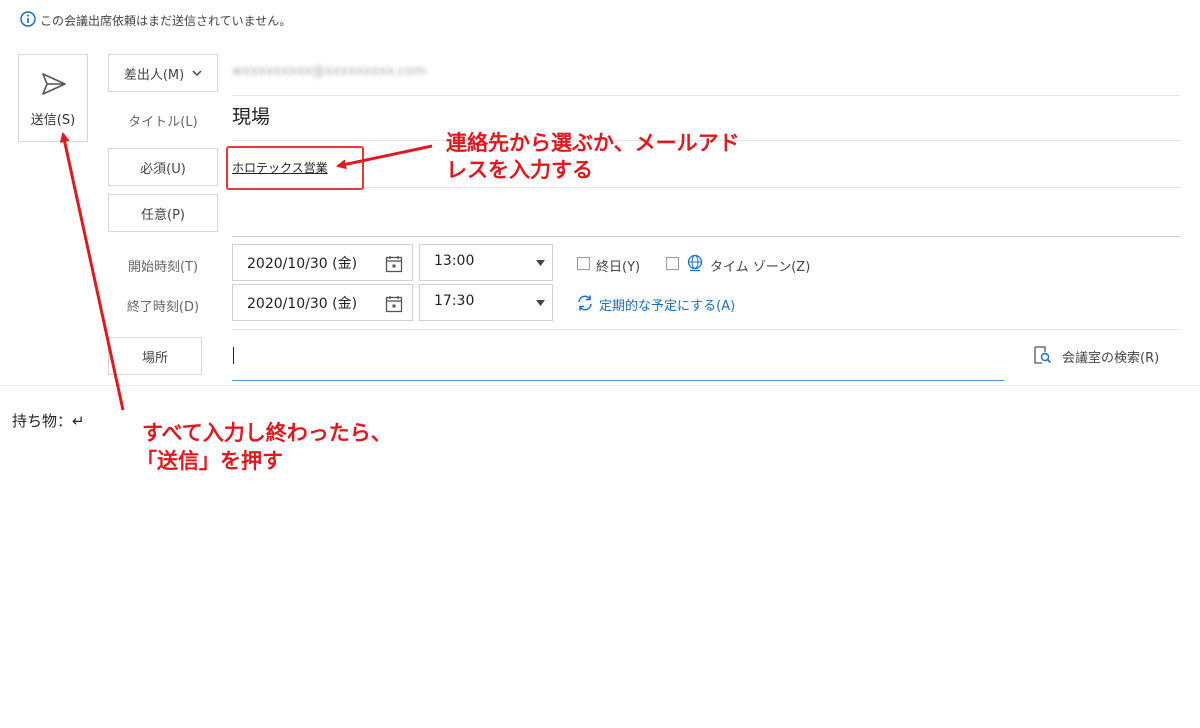 The height and width of the screenshot is (728, 1200). What do you see at coordinates (267, 433) in the screenshot?
I see `annotation-send-line1: すべて入力し終わったら、` at bounding box center [267, 433].